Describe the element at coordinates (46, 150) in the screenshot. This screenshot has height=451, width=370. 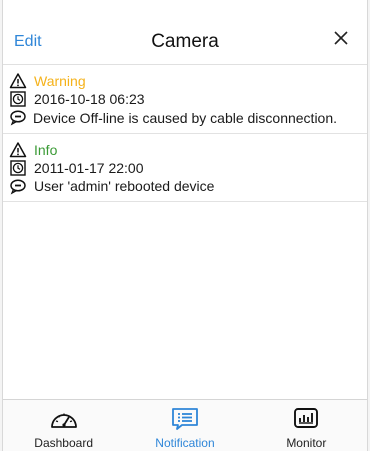
I see `notification-level: Info` at that location.